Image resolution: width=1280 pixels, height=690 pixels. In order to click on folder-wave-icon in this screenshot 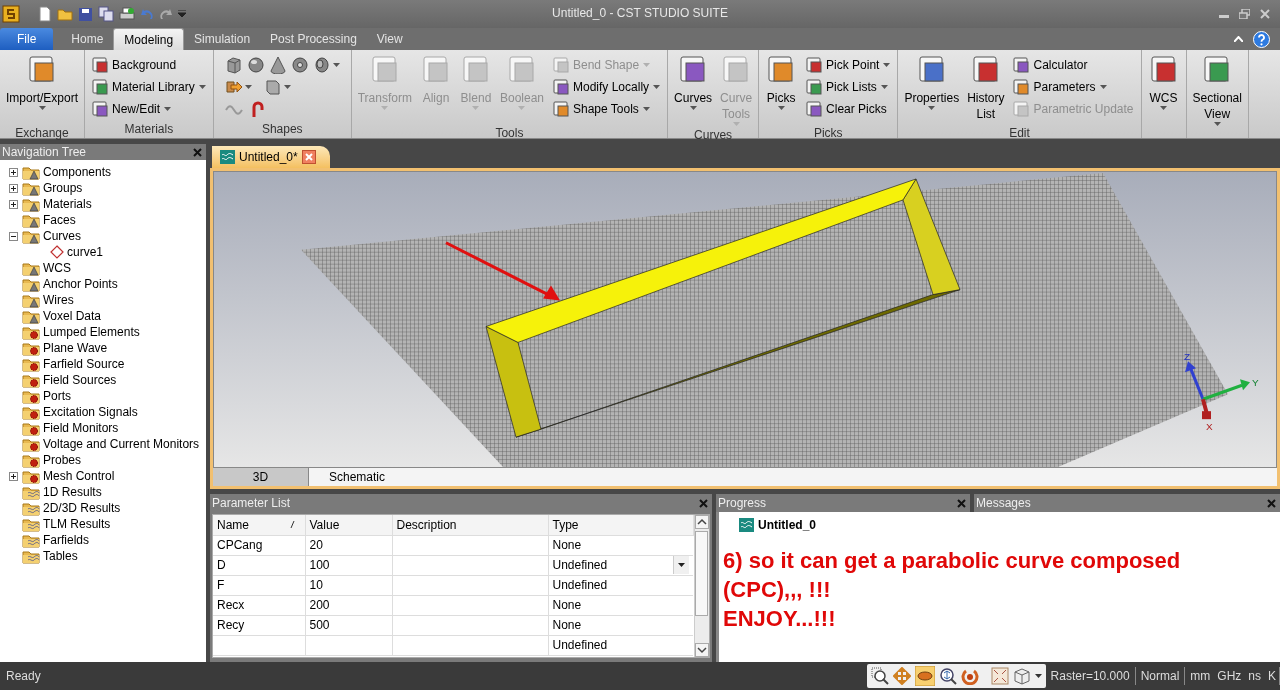, I will do `click(31, 492)`.